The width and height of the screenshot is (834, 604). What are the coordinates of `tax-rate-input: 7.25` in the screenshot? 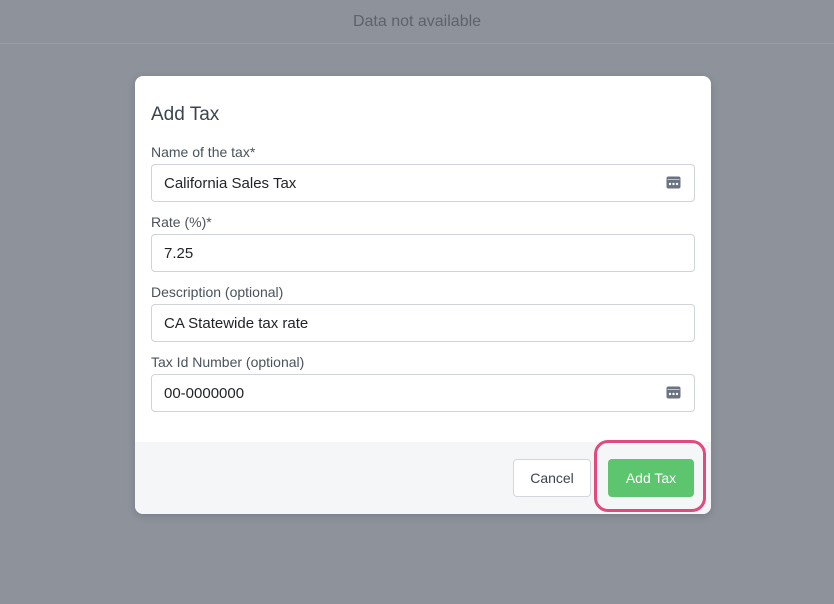 It's located at (423, 253).